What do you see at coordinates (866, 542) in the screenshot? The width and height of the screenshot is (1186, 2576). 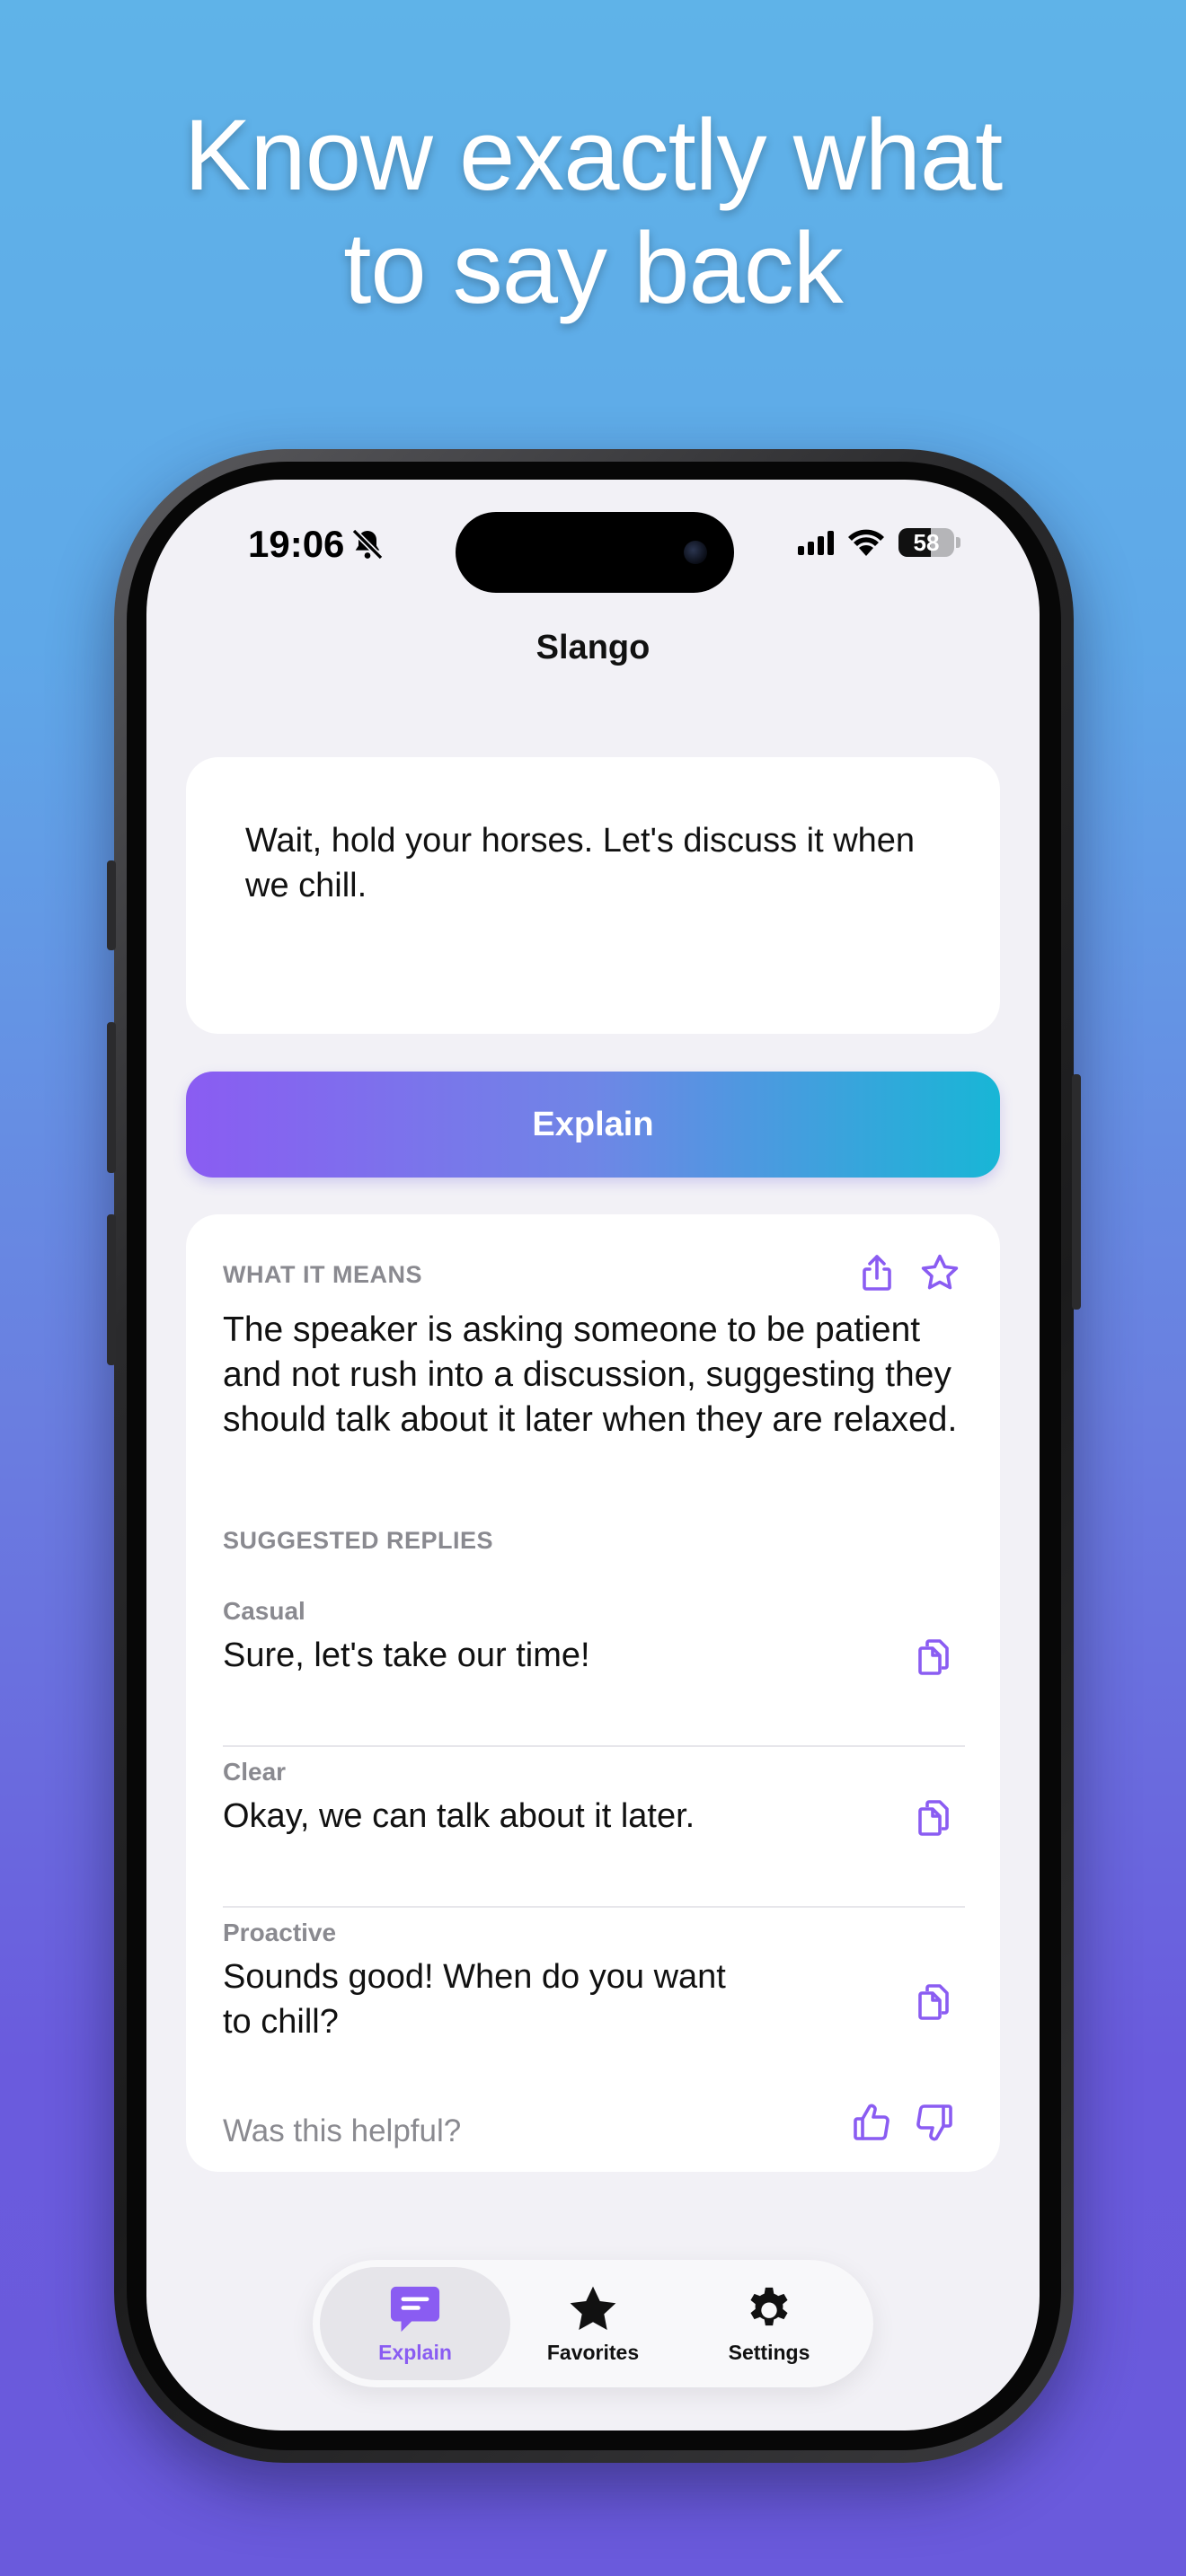 I see `wifi-icon` at bounding box center [866, 542].